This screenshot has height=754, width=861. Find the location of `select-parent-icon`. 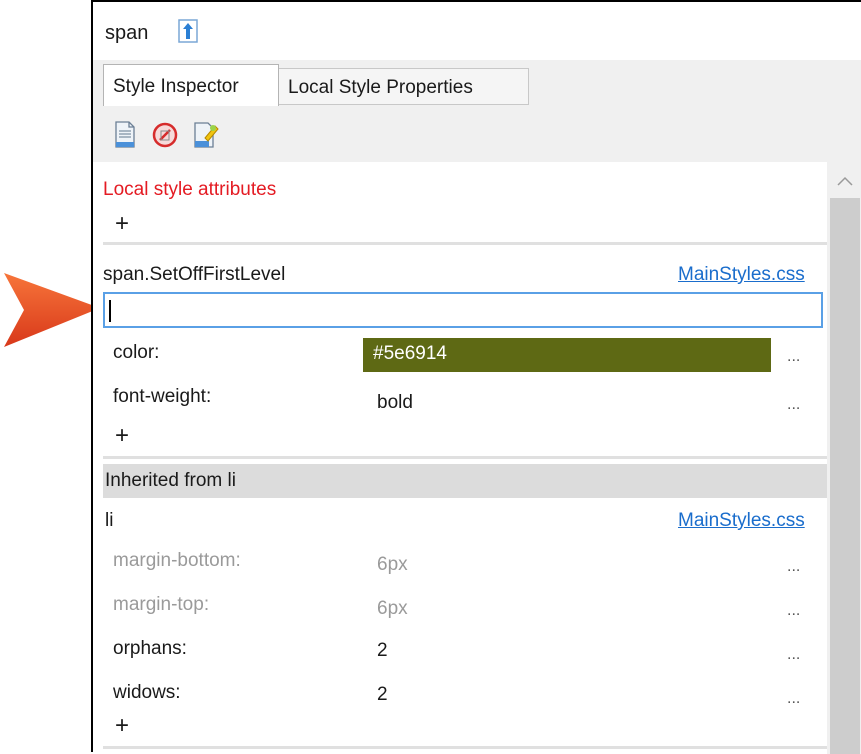

select-parent-icon is located at coordinates (188, 31).